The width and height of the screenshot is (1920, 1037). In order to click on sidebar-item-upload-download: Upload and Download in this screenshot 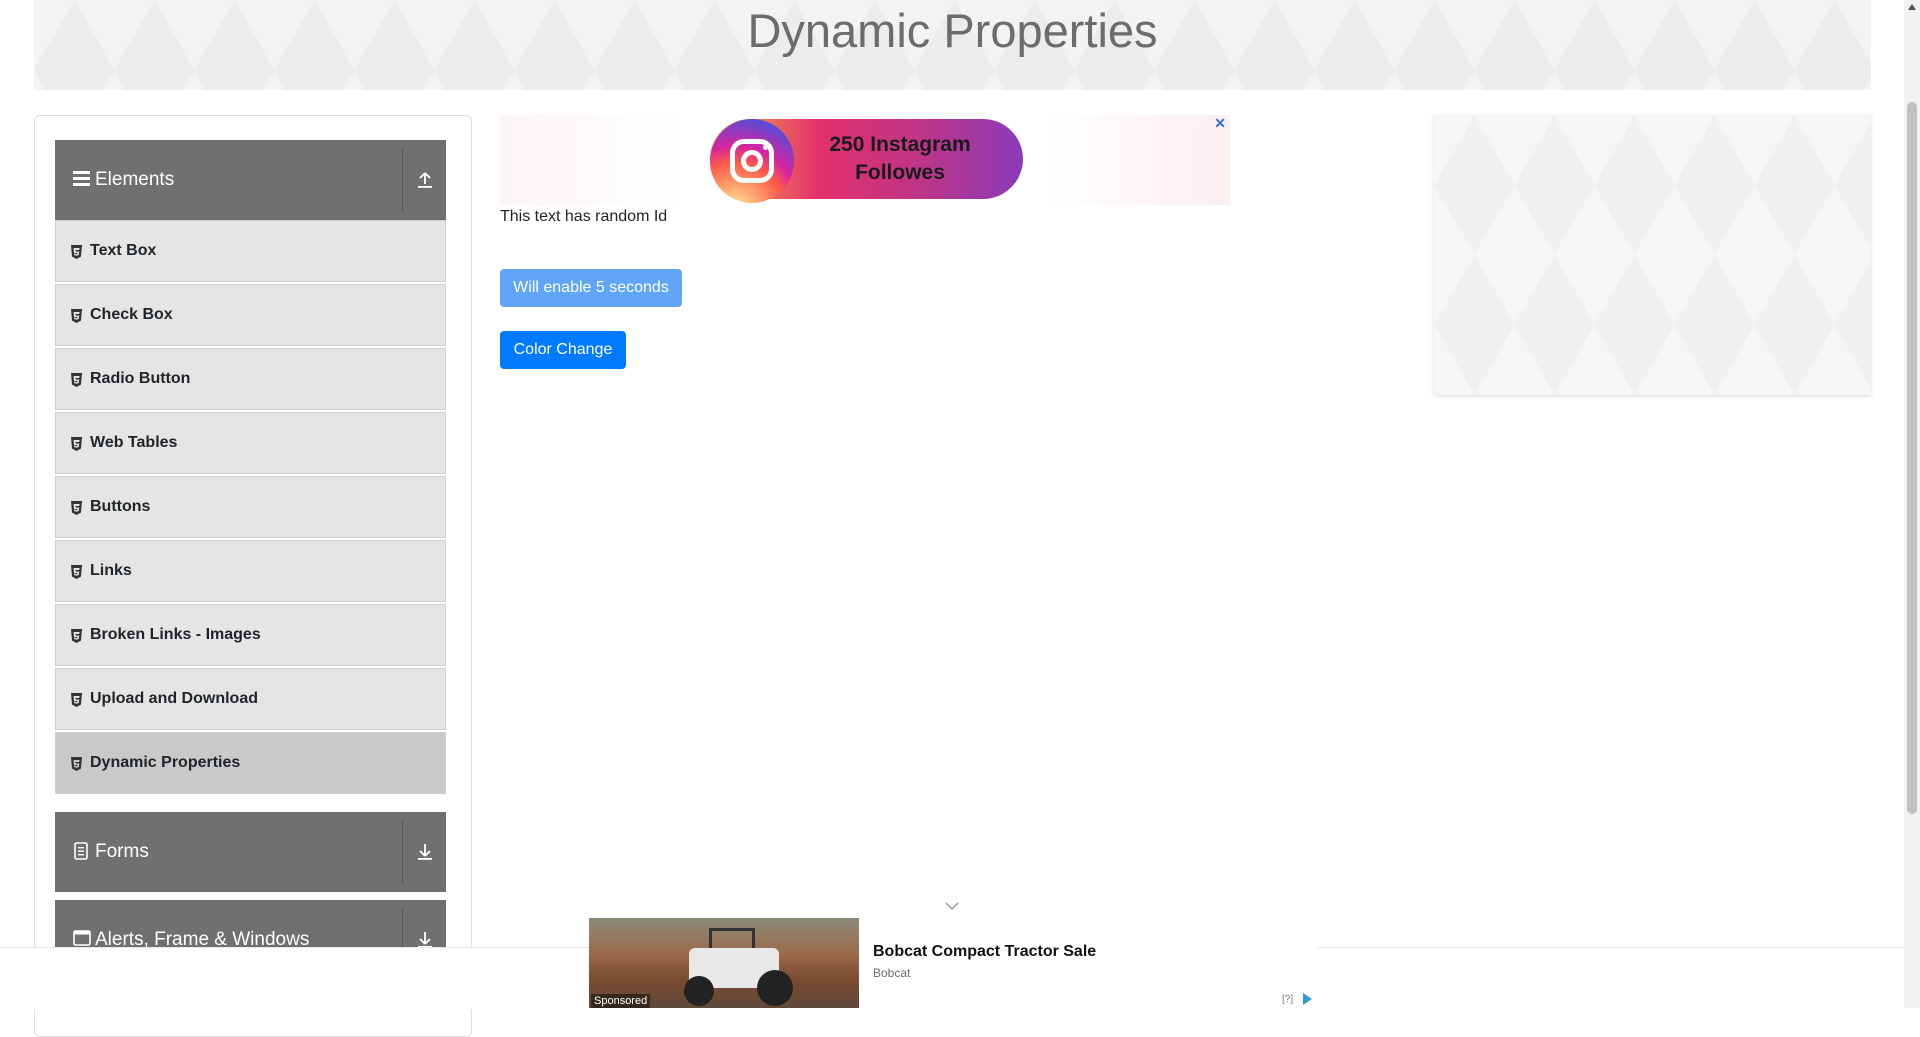, I will do `click(250, 699)`.